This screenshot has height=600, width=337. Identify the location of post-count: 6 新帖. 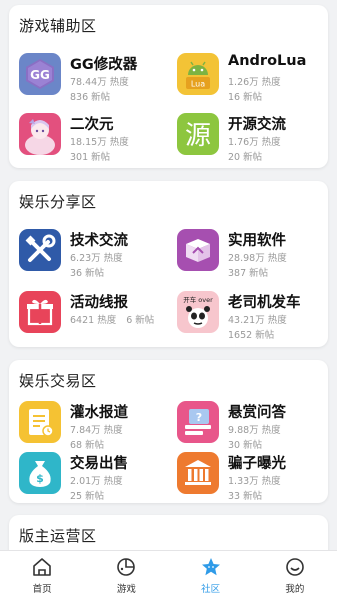
(140, 320).